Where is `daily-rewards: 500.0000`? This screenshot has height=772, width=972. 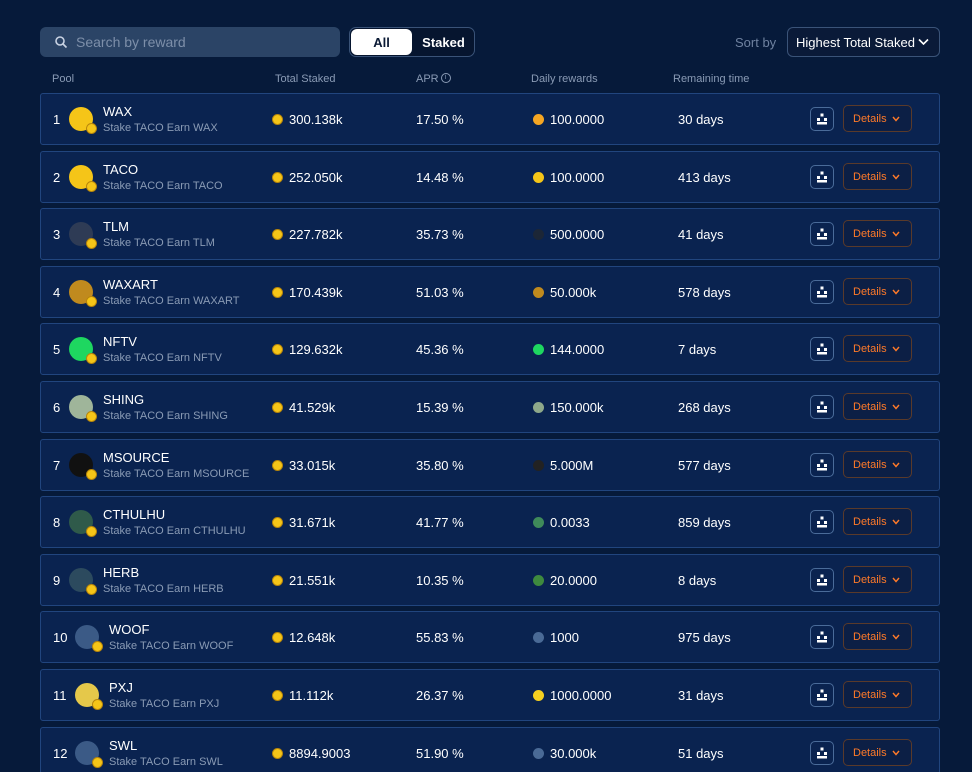 daily-rewards: 500.0000 is located at coordinates (568, 234).